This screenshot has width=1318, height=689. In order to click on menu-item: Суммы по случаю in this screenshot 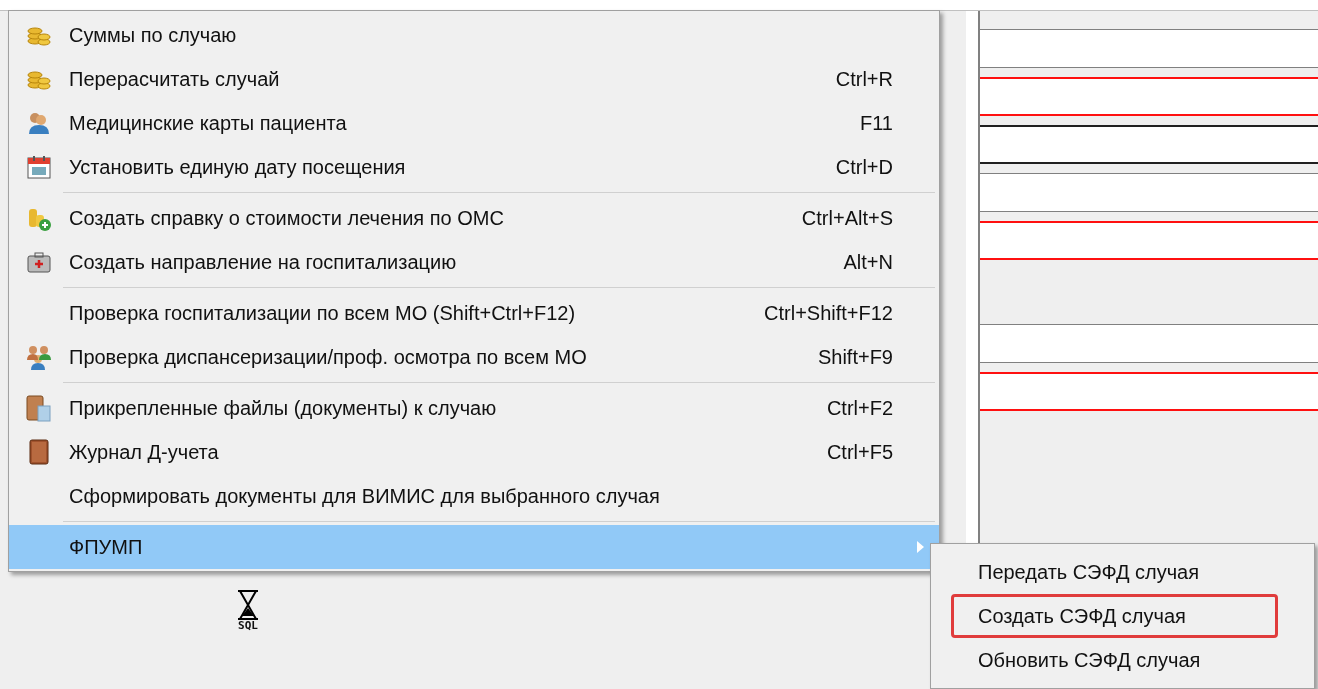, I will do `click(474, 35)`.